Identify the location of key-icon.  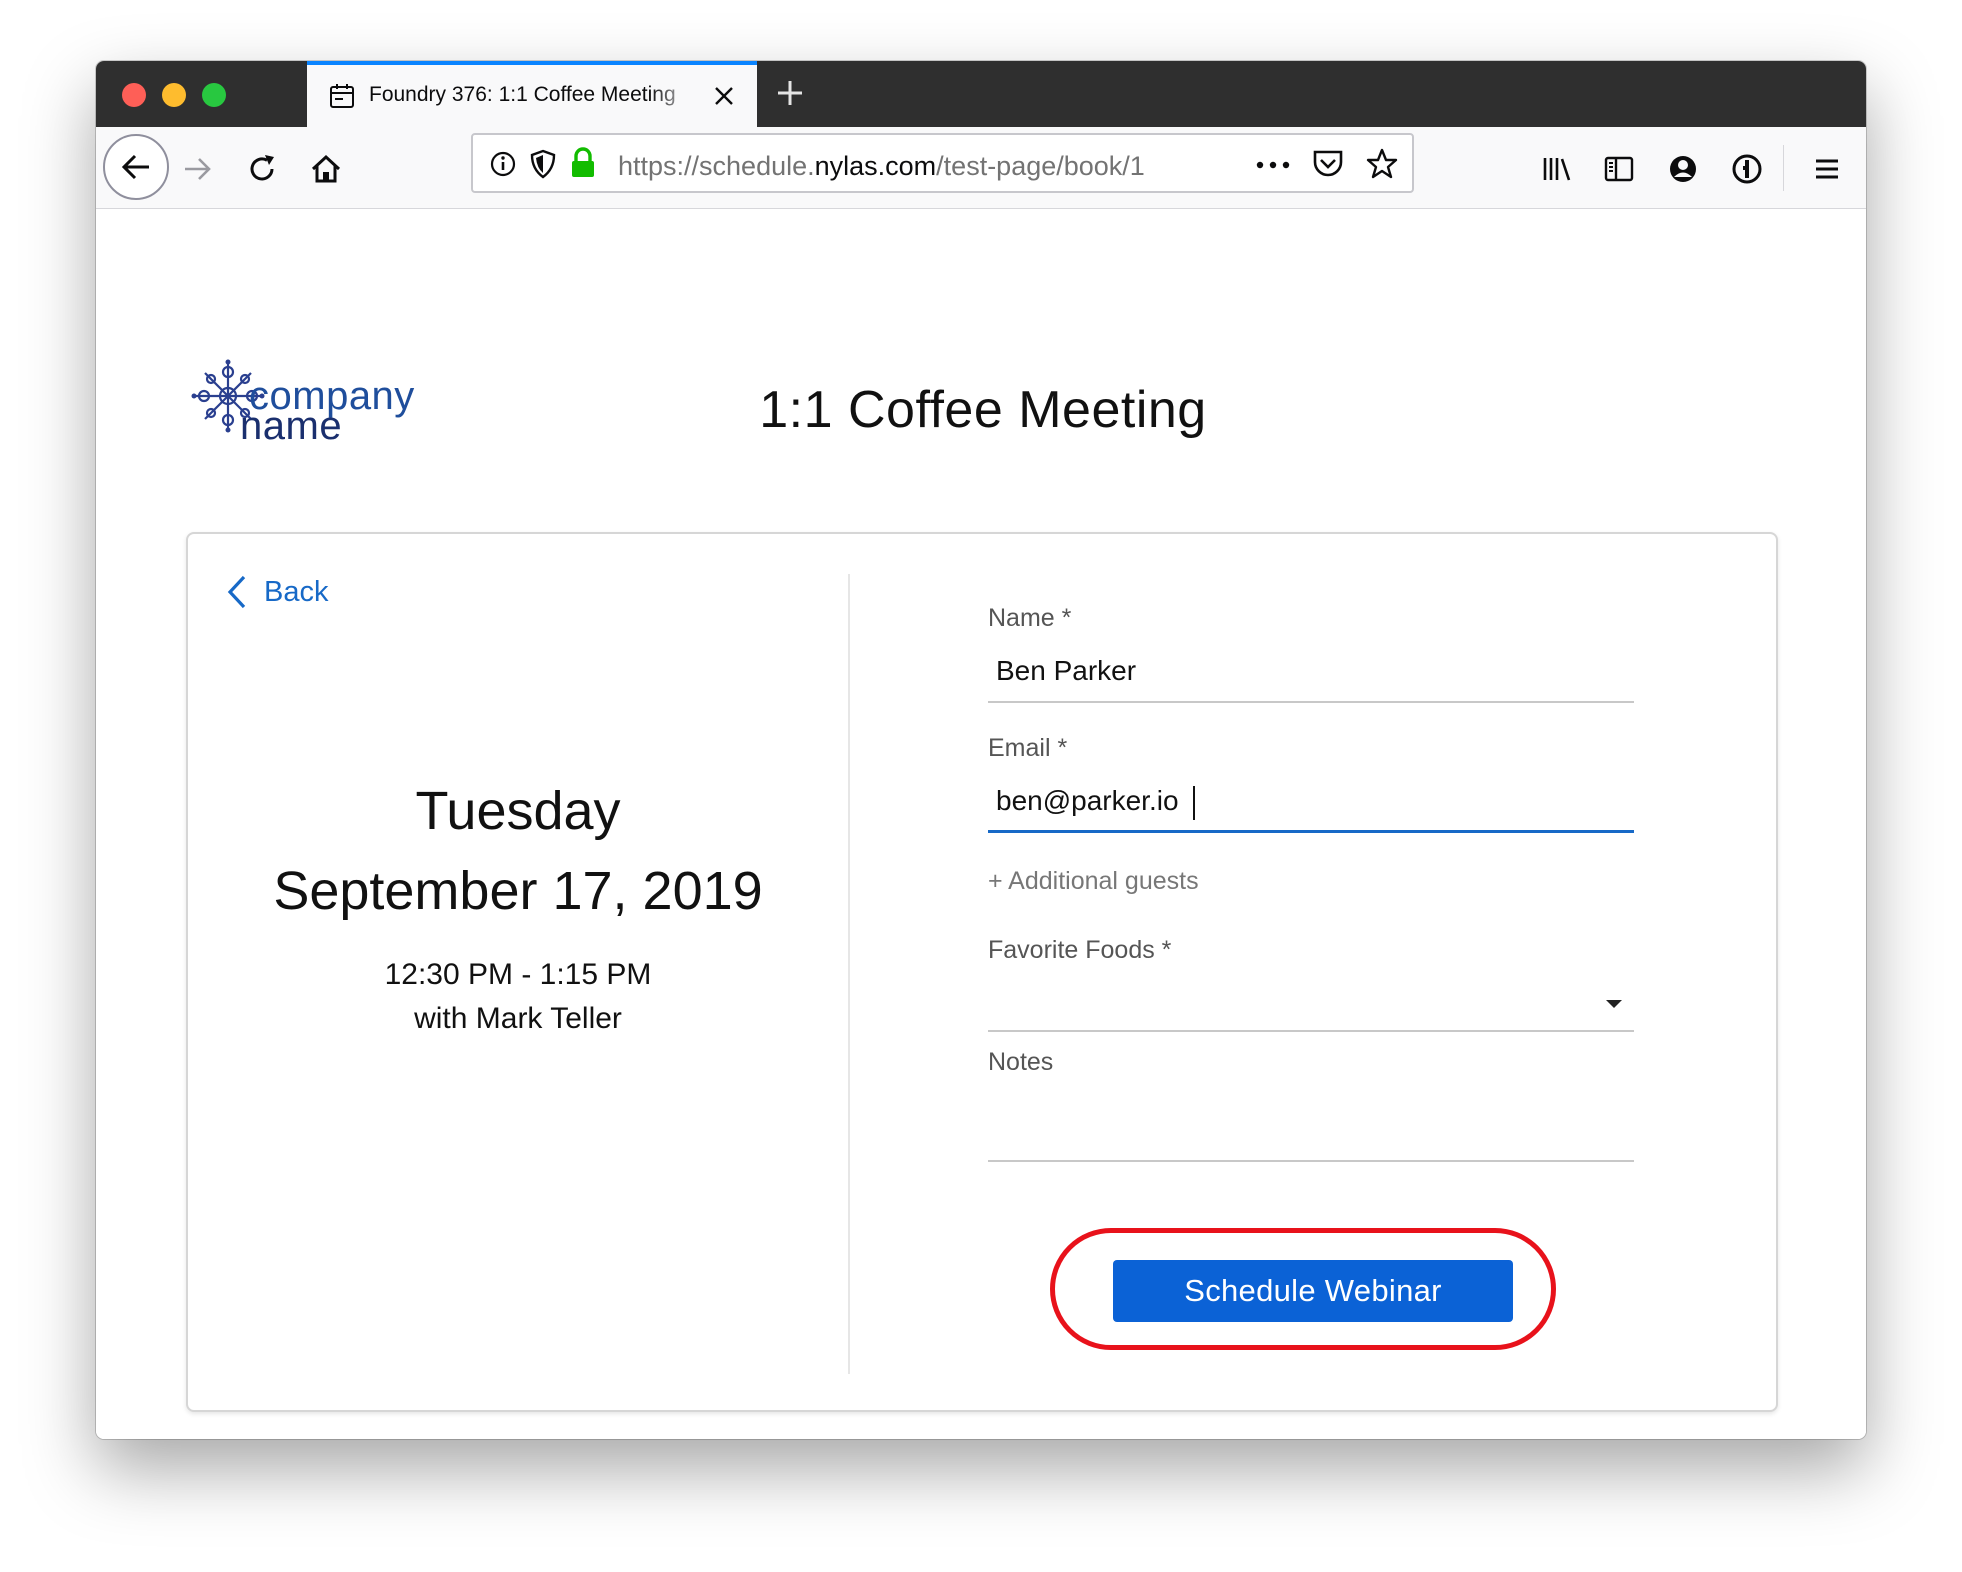
(1747, 169).